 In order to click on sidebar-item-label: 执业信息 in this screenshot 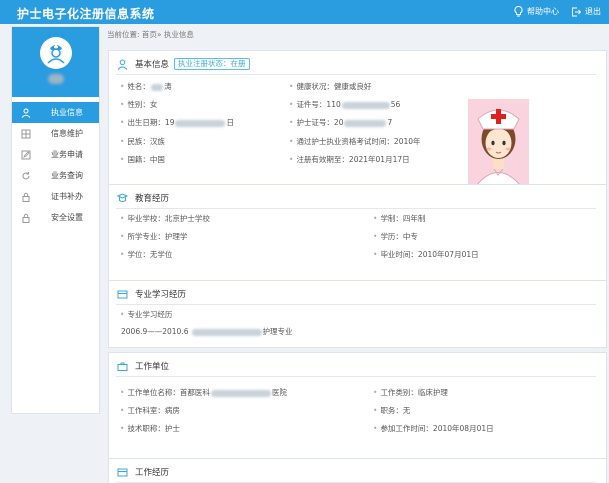, I will do `click(67, 112)`.